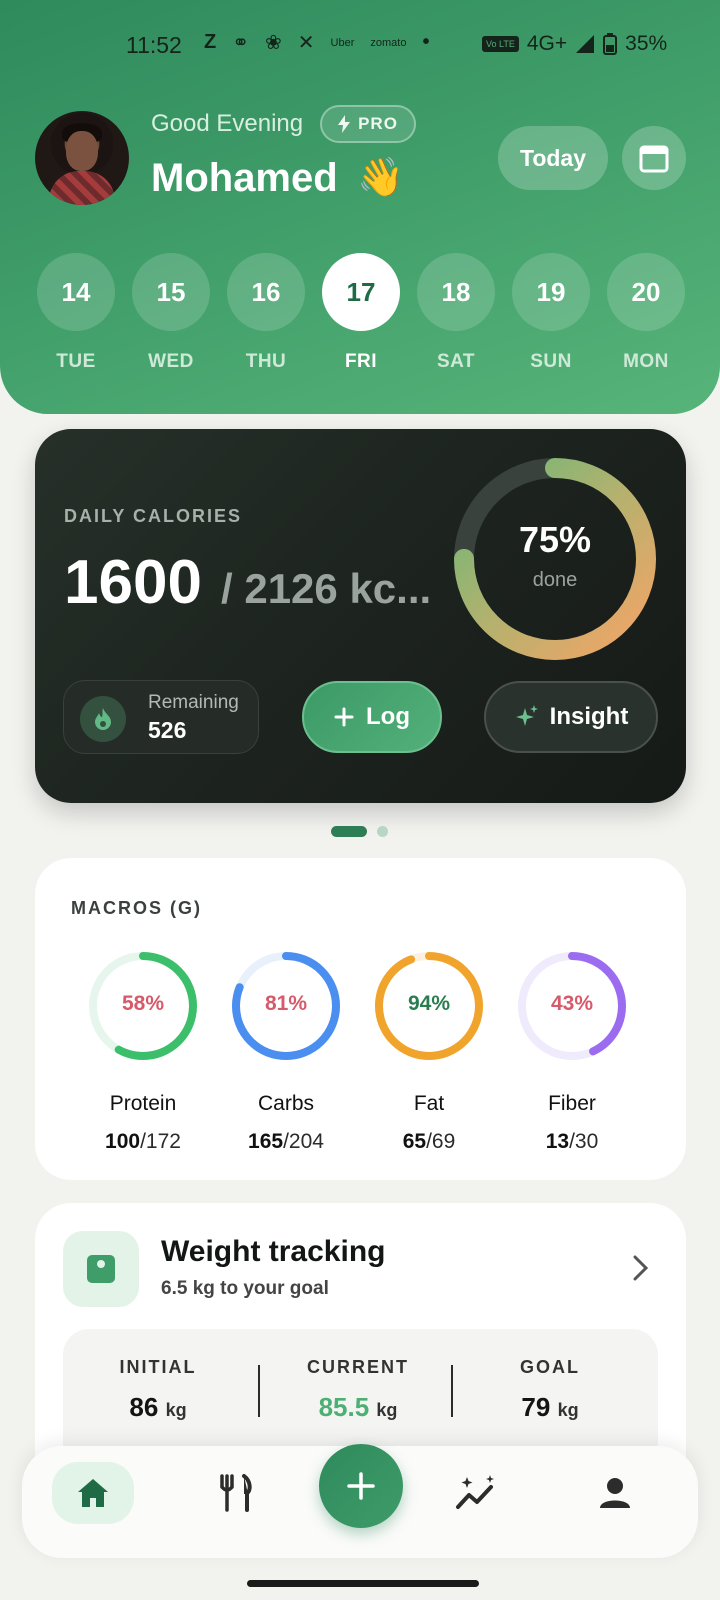 The width and height of the screenshot is (720, 1600). What do you see at coordinates (143, 1142) in the screenshot?
I see `macro-values: 100/172` at bounding box center [143, 1142].